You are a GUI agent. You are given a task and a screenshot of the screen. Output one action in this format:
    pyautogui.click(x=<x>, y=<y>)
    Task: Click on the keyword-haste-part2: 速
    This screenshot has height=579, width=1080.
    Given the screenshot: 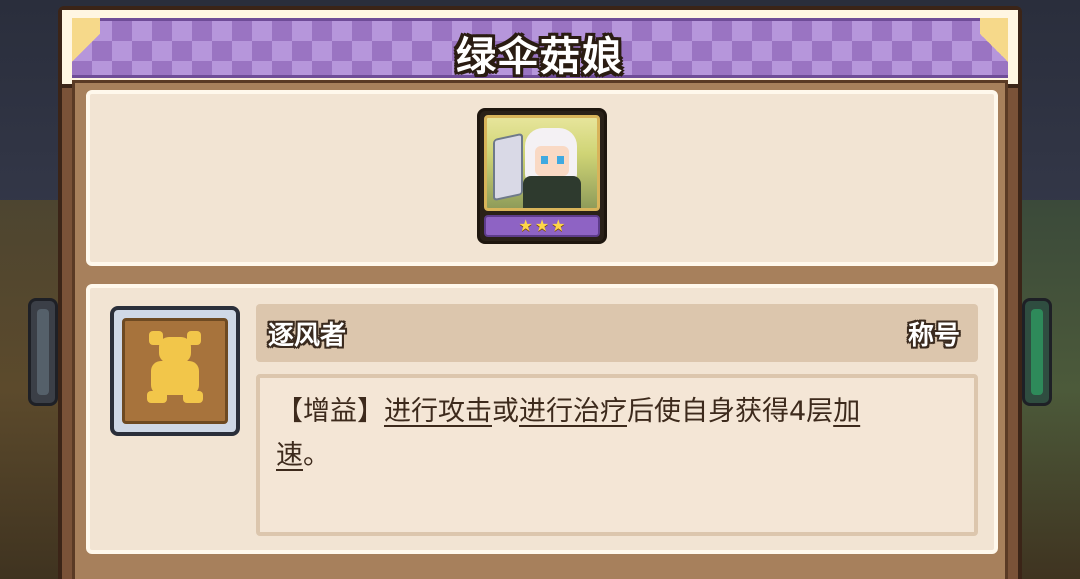 What is the action you would take?
    pyautogui.click(x=289, y=455)
    